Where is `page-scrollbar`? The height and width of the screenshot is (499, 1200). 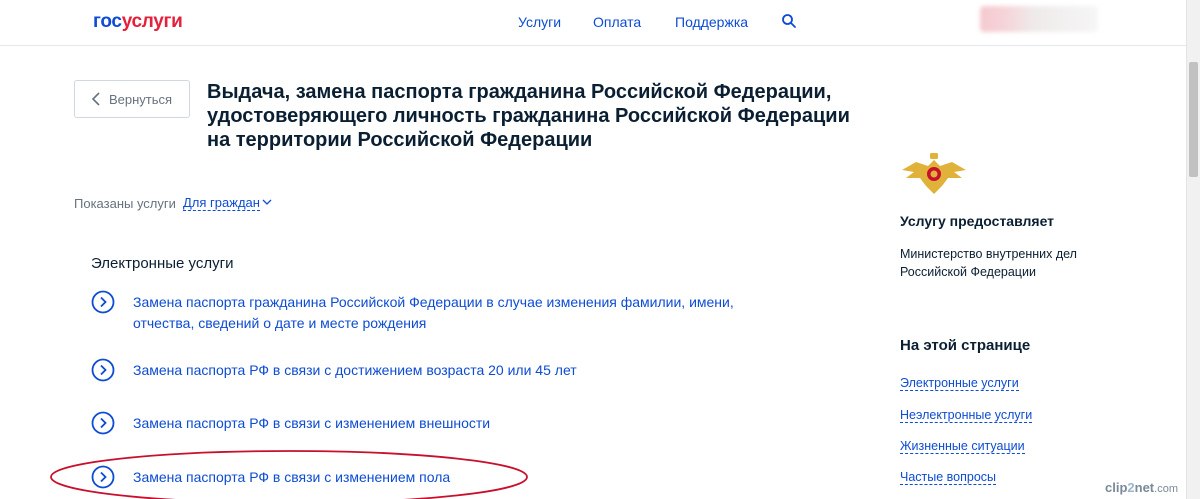
page-scrollbar is located at coordinates (1193, 249).